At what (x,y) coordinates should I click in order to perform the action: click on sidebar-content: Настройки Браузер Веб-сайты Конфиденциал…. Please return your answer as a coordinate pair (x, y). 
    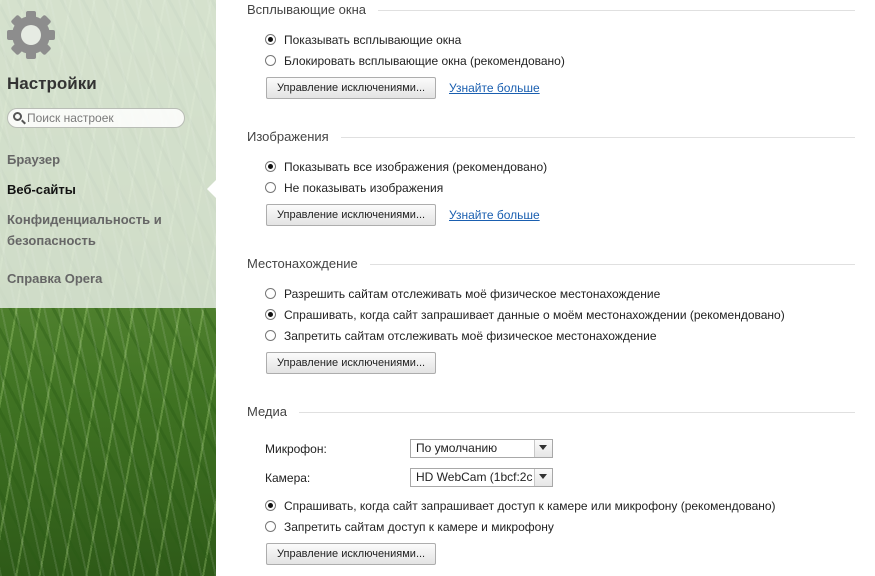
    Looking at the image, I should click on (108, 154).